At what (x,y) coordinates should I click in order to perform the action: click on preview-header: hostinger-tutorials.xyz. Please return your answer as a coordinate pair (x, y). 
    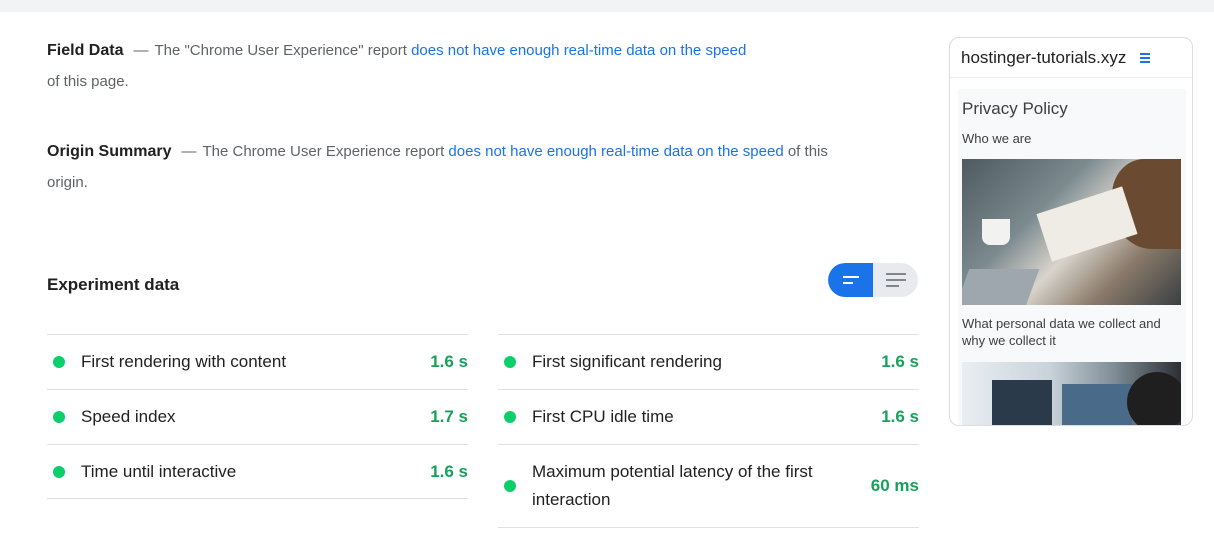
    Looking at the image, I should click on (1071, 58).